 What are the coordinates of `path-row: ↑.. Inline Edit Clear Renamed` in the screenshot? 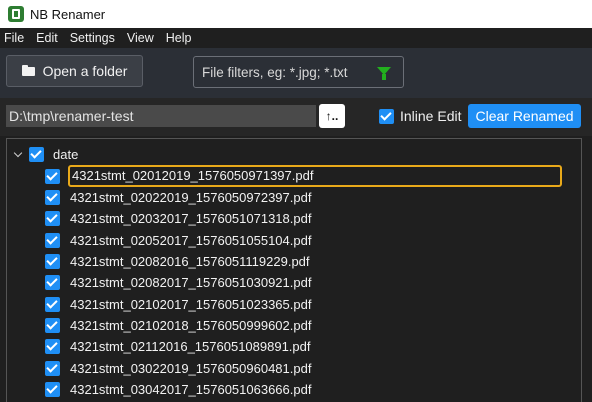 It's located at (296, 117).